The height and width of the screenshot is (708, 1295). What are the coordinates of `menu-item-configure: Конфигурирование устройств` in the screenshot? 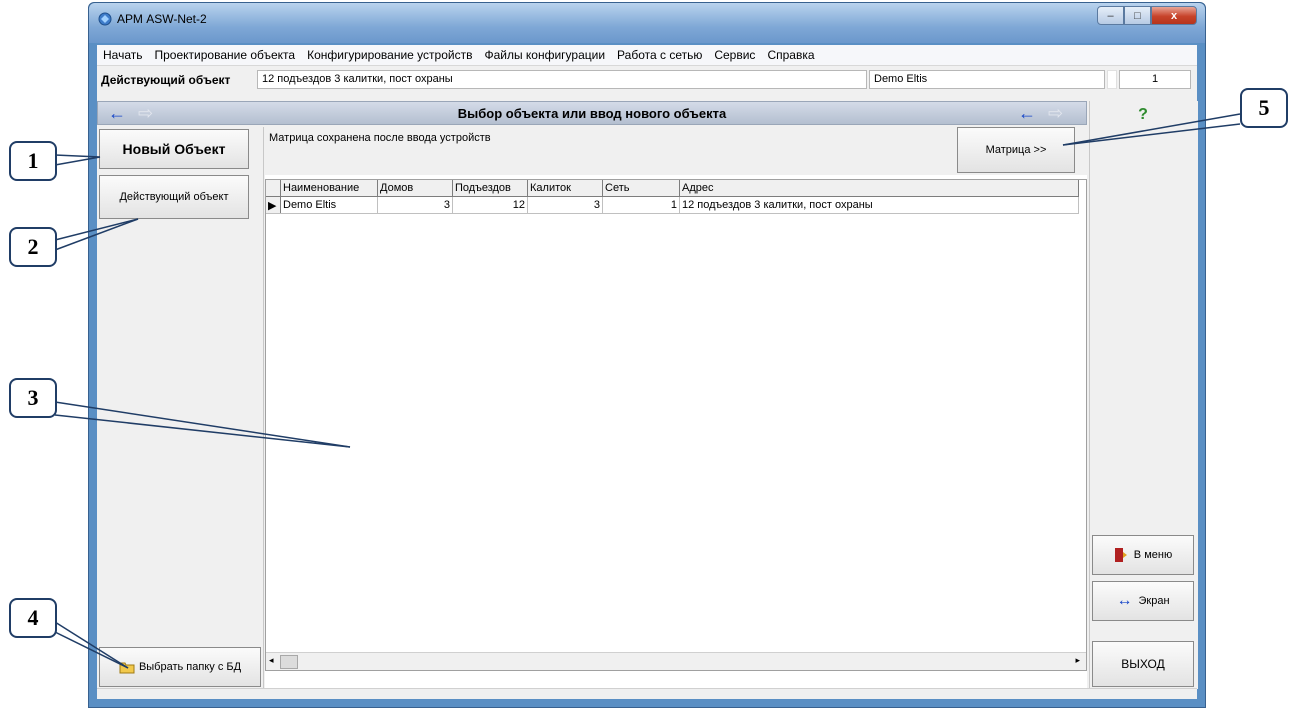 It's located at (389, 55).